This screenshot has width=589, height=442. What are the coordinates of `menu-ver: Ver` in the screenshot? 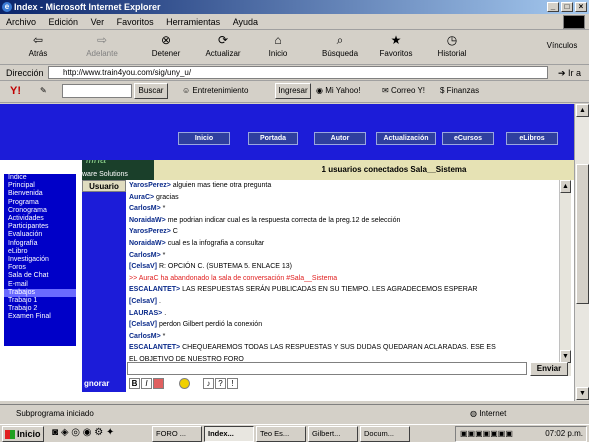 It's located at (98, 22).